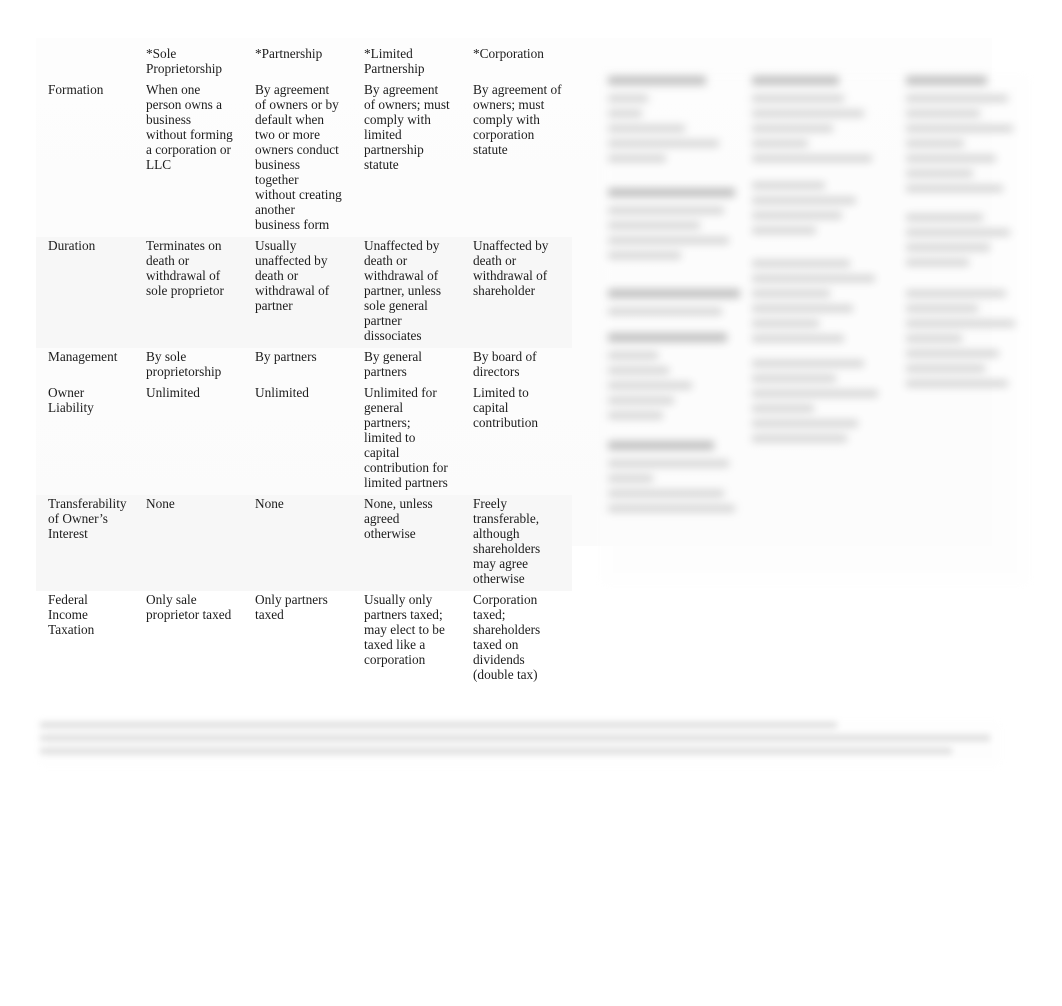 This screenshot has width=1062, height=1006. I want to click on table-cell: Only sale proprietor taxed, so click(189, 607).